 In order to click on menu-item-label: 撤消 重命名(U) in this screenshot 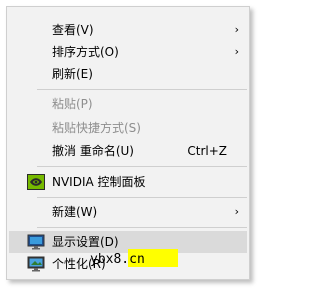, I will do `click(93, 151)`.